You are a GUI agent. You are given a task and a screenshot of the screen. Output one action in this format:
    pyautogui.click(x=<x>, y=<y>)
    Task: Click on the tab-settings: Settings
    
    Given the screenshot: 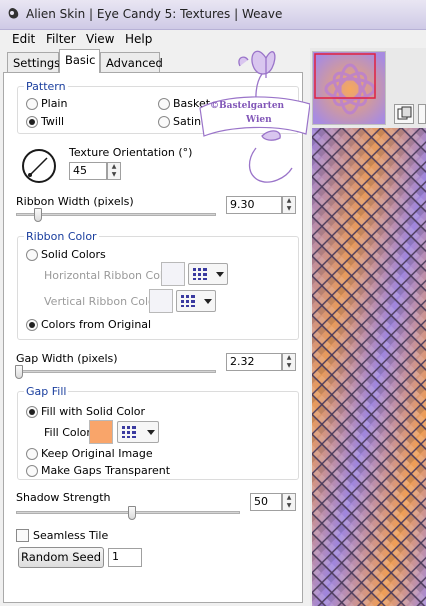 What is the action you would take?
    pyautogui.click(x=33, y=62)
    